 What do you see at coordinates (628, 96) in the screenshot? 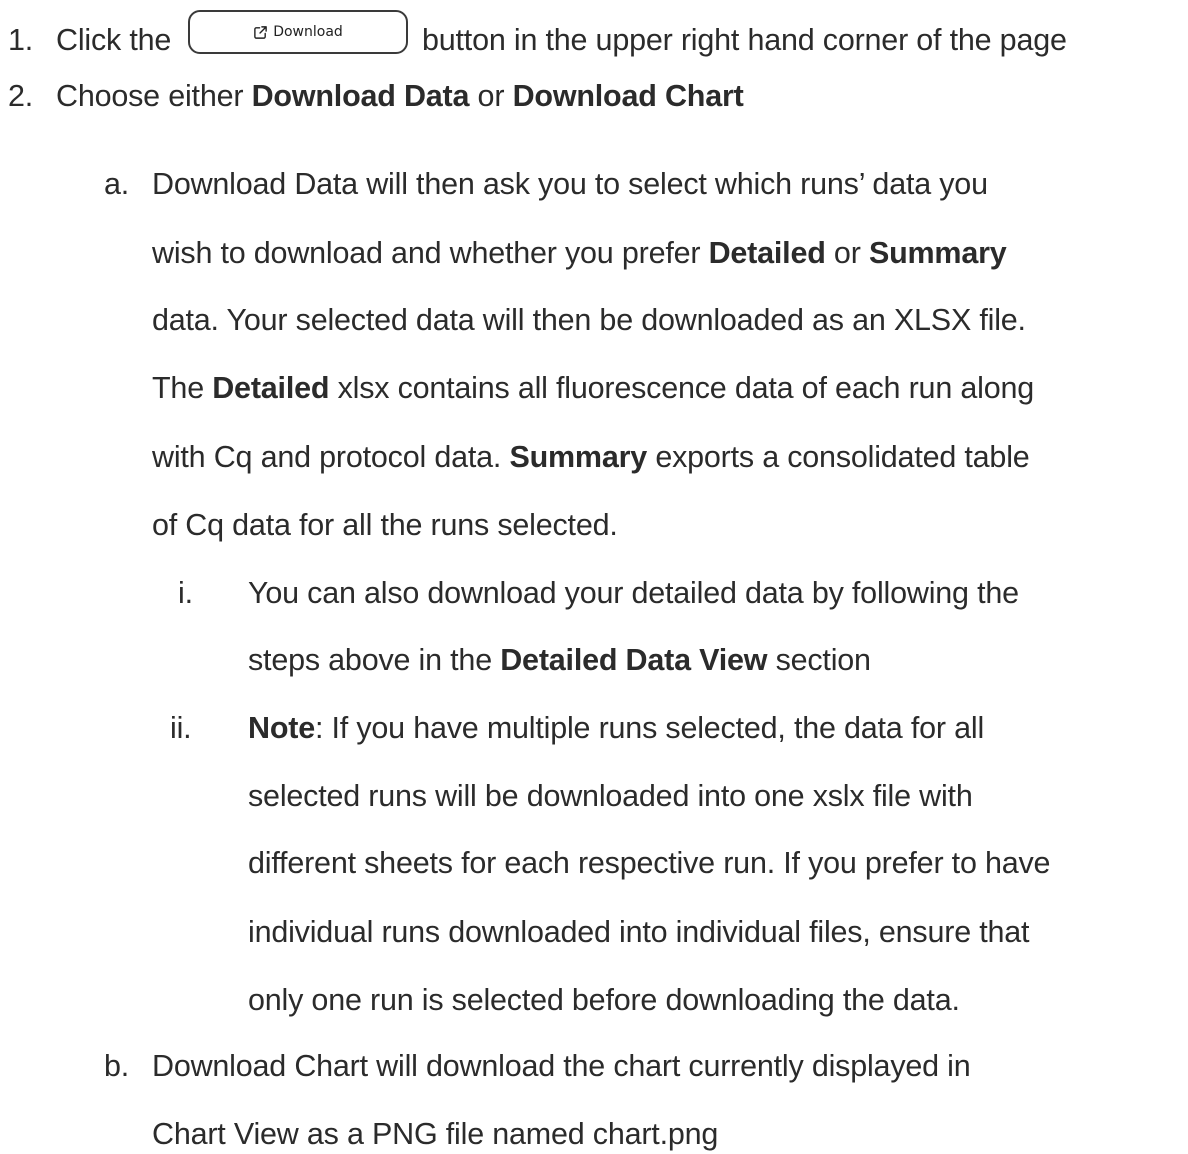
I see `download-chart-option: Download Chart` at bounding box center [628, 96].